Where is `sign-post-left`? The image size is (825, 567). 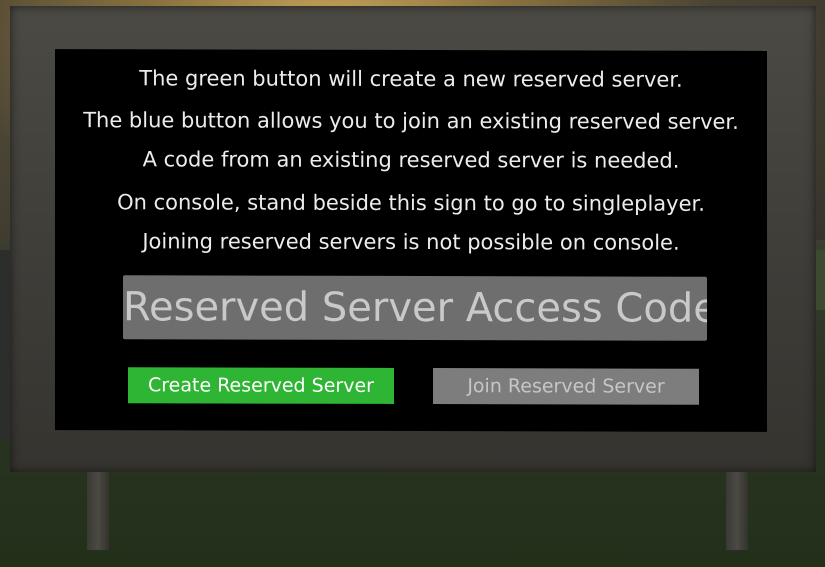 sign-post-left is located at coordinates (98, 505).